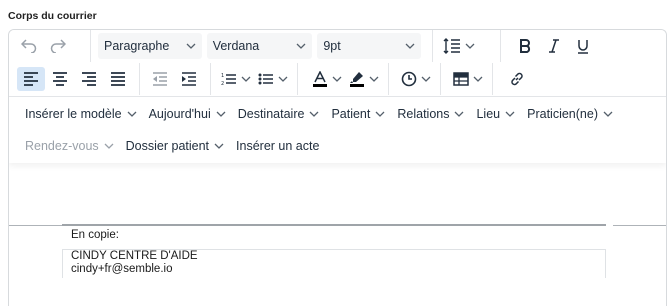  Describe the element at coordinates (160, 79) in the screenshot. I see `outdent-icon` at that location.